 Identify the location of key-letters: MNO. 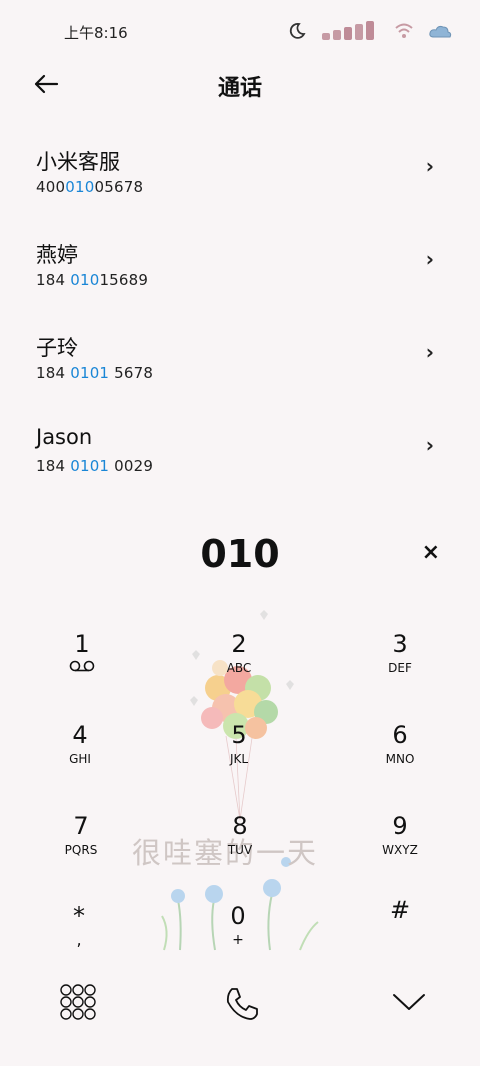
(400, 759).